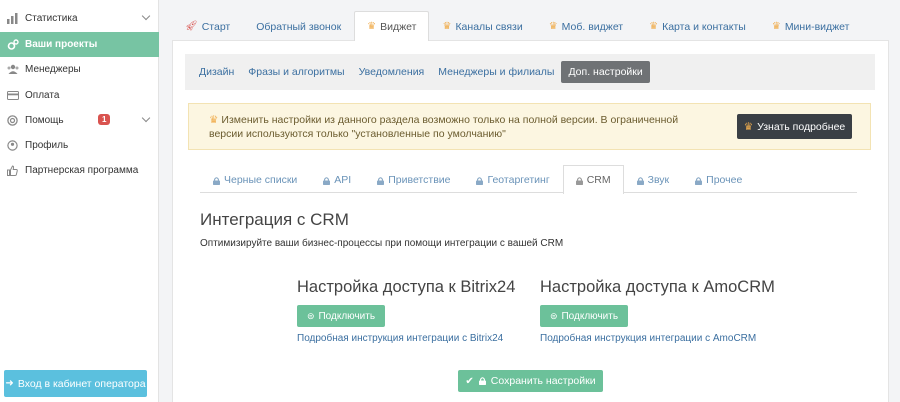 This screenshot has height=402, width=900. I want to click on sidebar-item-label: Помощь, so click(44, 120).